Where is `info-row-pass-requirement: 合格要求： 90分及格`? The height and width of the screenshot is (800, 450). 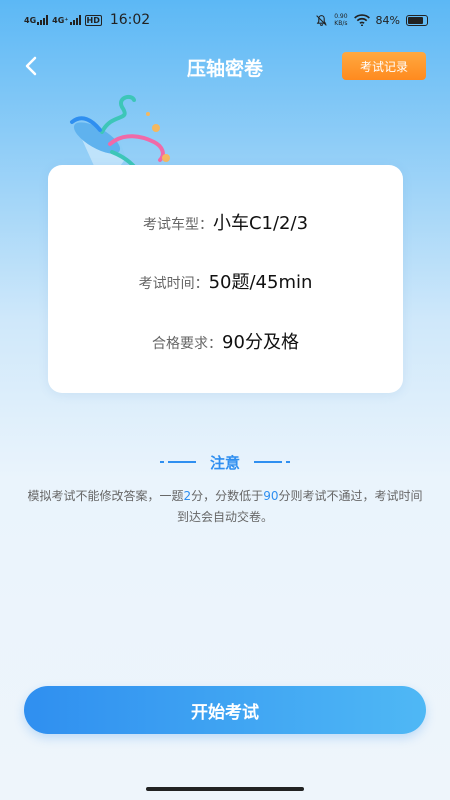
info-row-pass-requirement: 合格要求： 90分及格 is located at coordinates (225, 341).